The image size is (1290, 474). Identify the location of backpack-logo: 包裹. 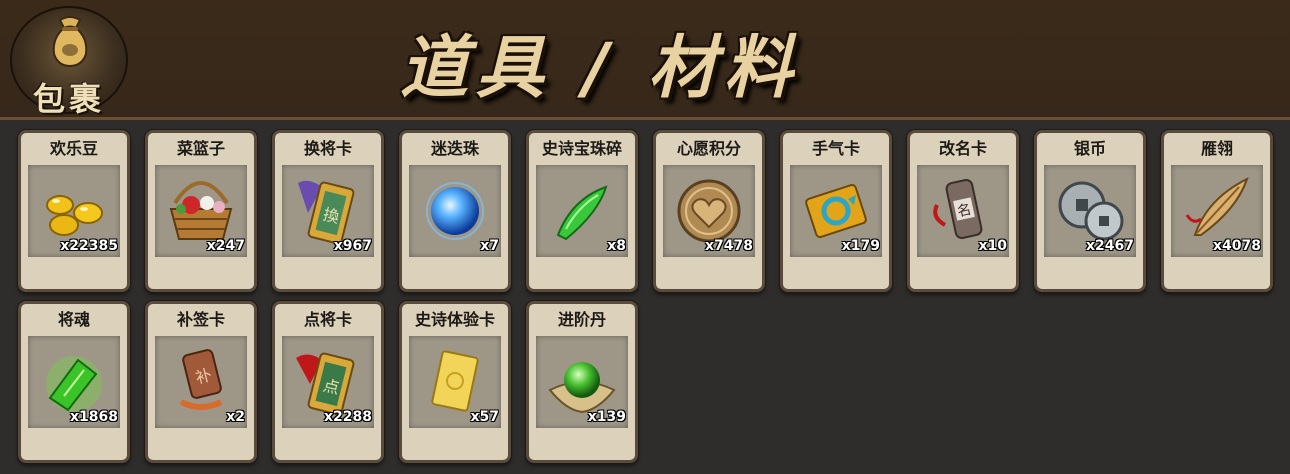
(69, 62).